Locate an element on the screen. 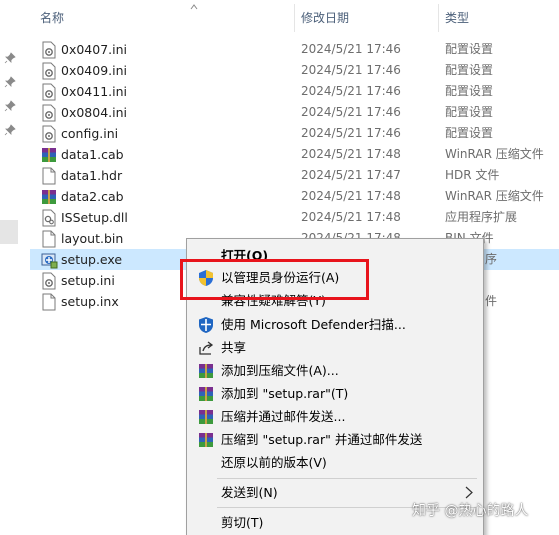 Image resolution: width=559 pixels, height=535 pixels. file-name: data2.cab is located at coordinates (92, 196).